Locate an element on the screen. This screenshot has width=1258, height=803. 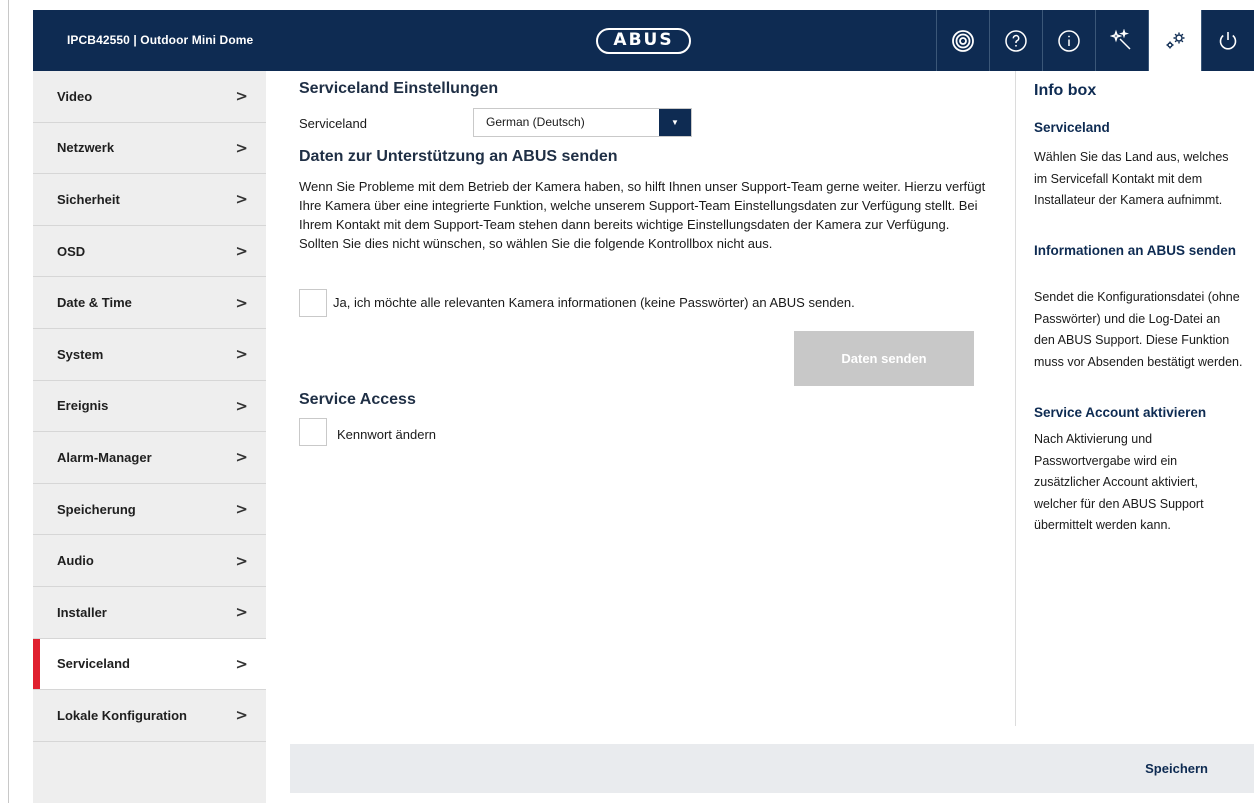
sidebar-item-lokale-konfiguration: Lokale Konfiguration > is located at coordinates (149, 716).